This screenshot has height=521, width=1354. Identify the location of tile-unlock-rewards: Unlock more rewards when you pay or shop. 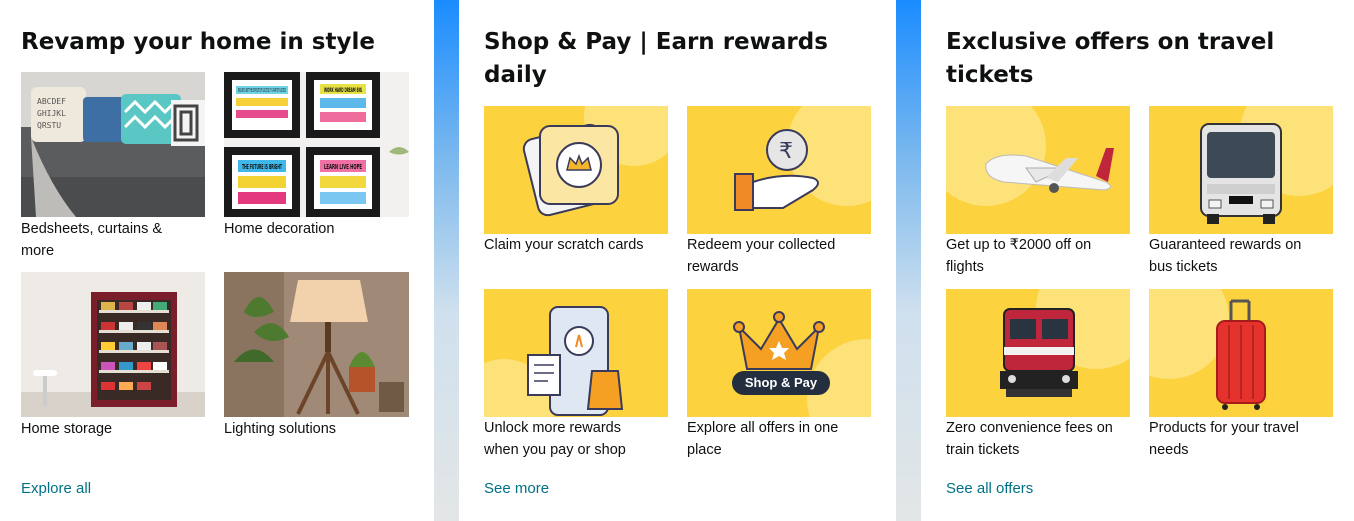
(576, 379).